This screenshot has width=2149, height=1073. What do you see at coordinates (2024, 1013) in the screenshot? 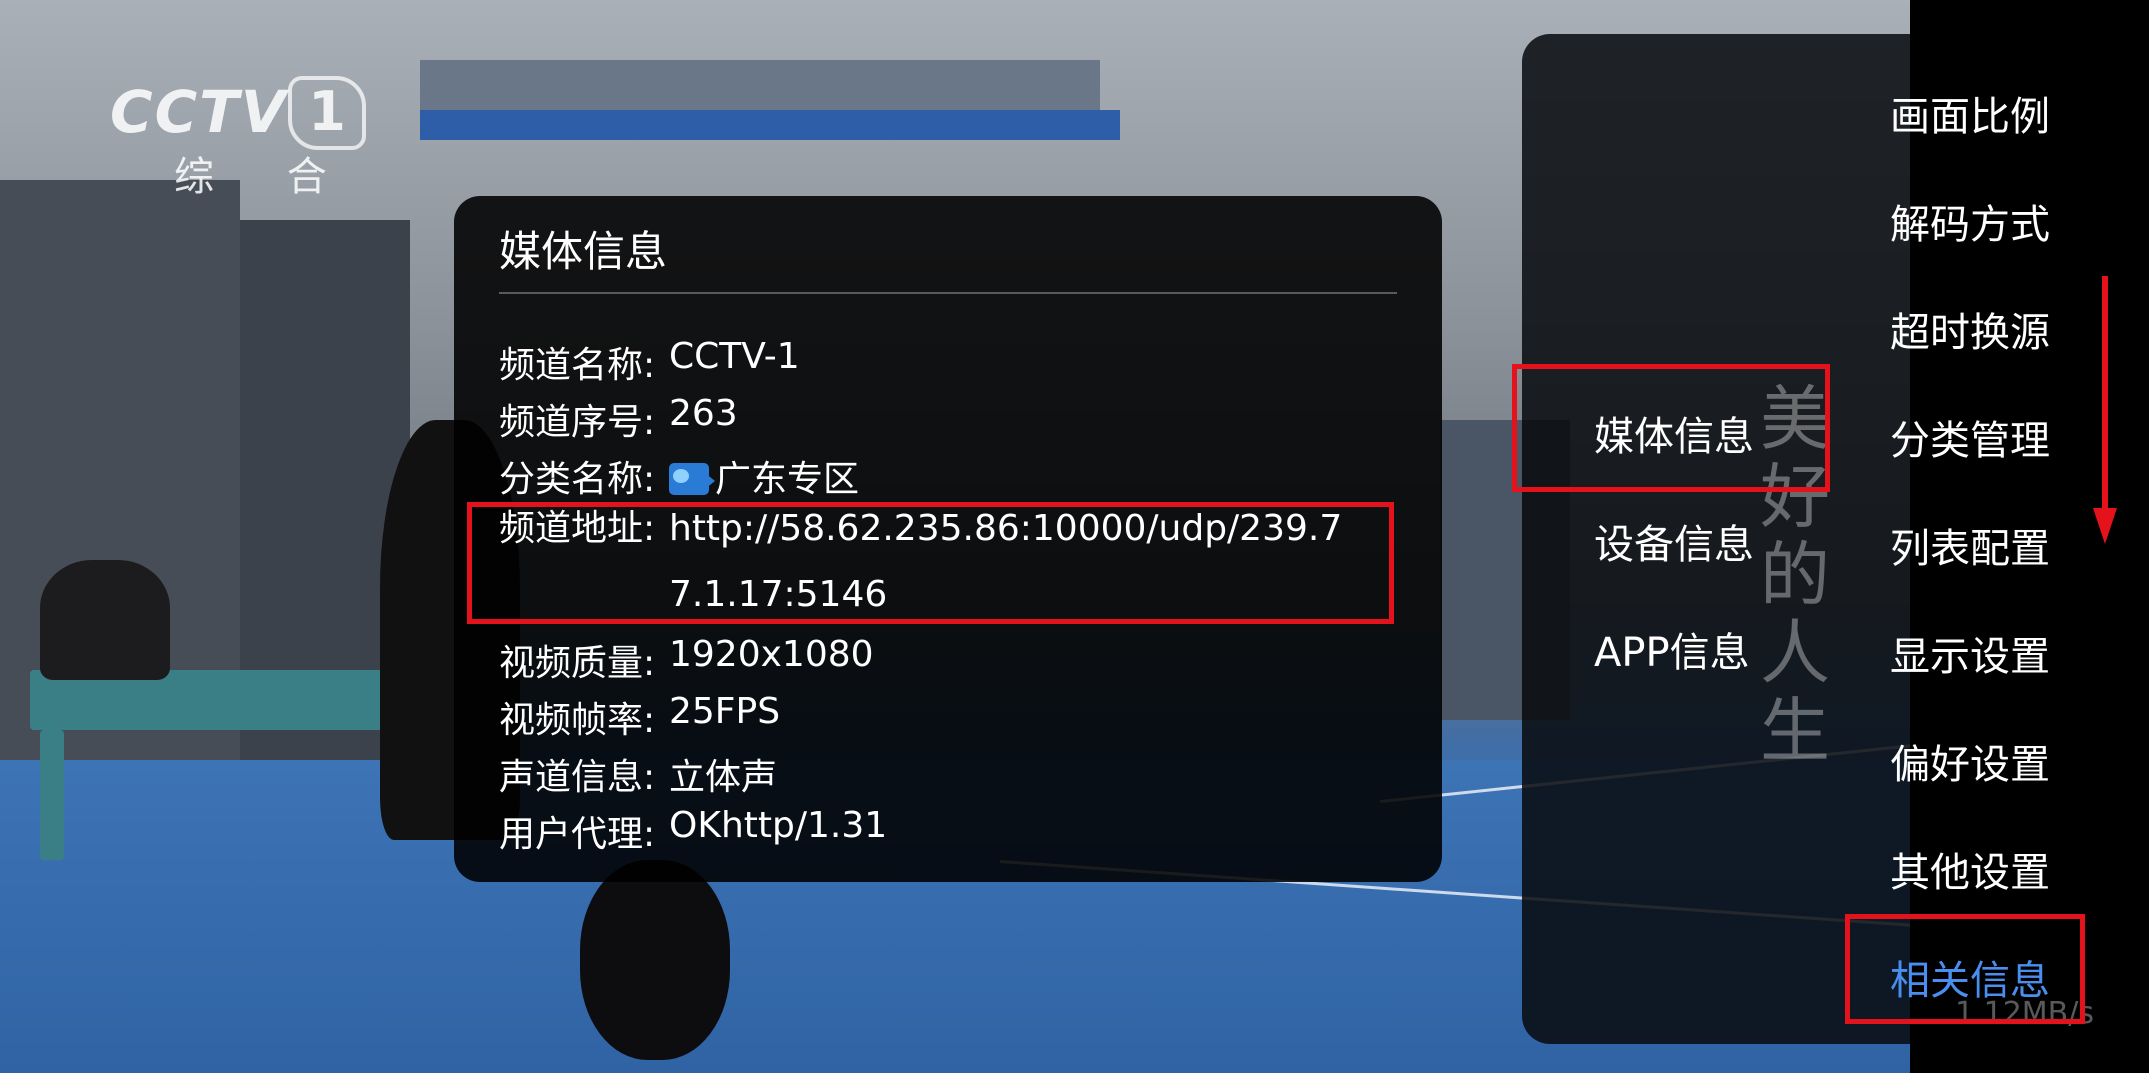
I see `network-speed: 1.12MB/s` at bounding box center [2024, 1013].